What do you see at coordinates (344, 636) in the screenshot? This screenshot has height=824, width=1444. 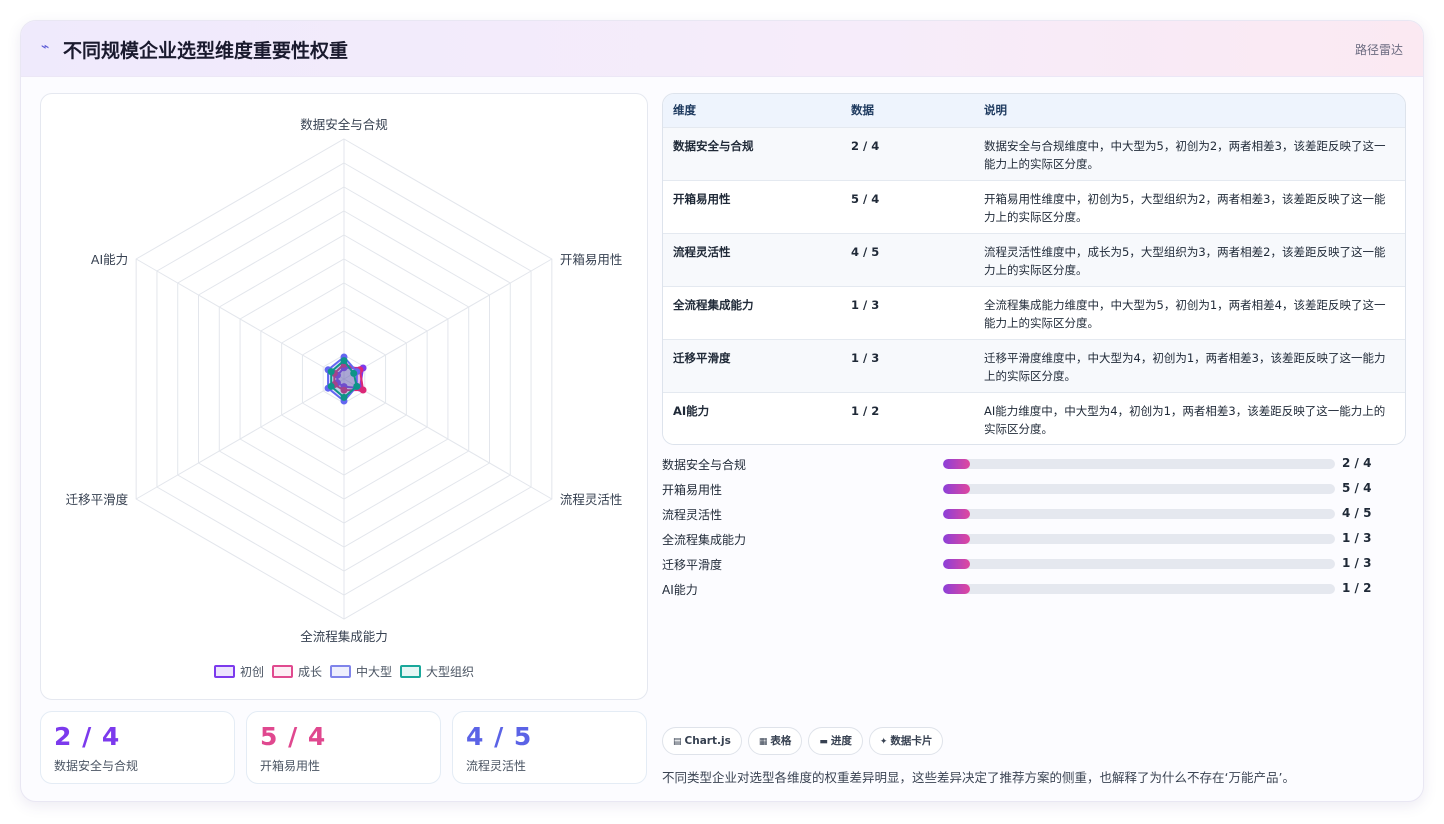 I see `radar-axis-label: 全流程集成能力` at bounding box center [344, 636].